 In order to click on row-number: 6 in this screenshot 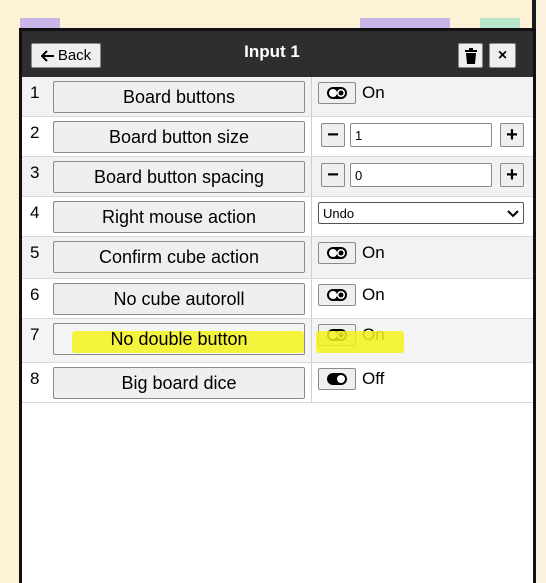, I will do `click(35, 294)`.